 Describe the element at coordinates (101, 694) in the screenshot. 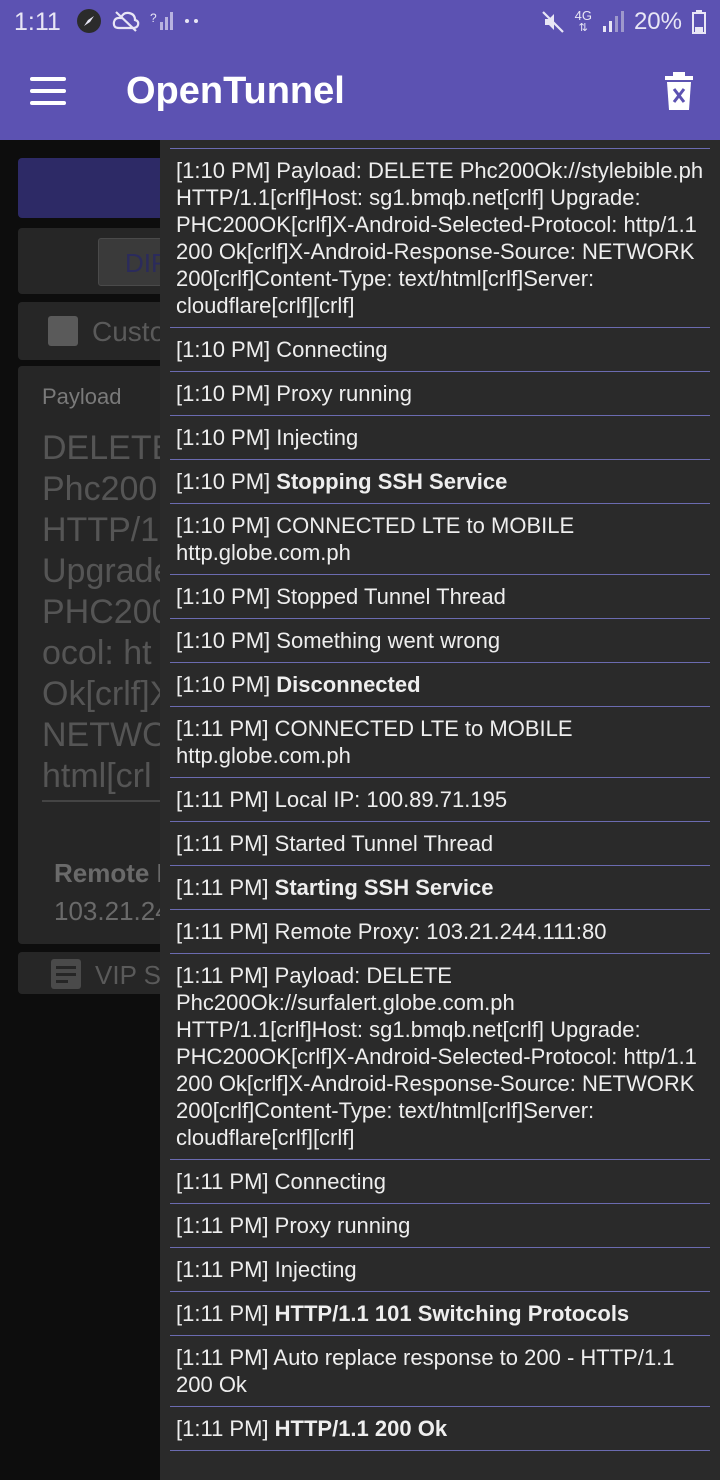

I see `payload-line: Ok[crlf]X` at that location.